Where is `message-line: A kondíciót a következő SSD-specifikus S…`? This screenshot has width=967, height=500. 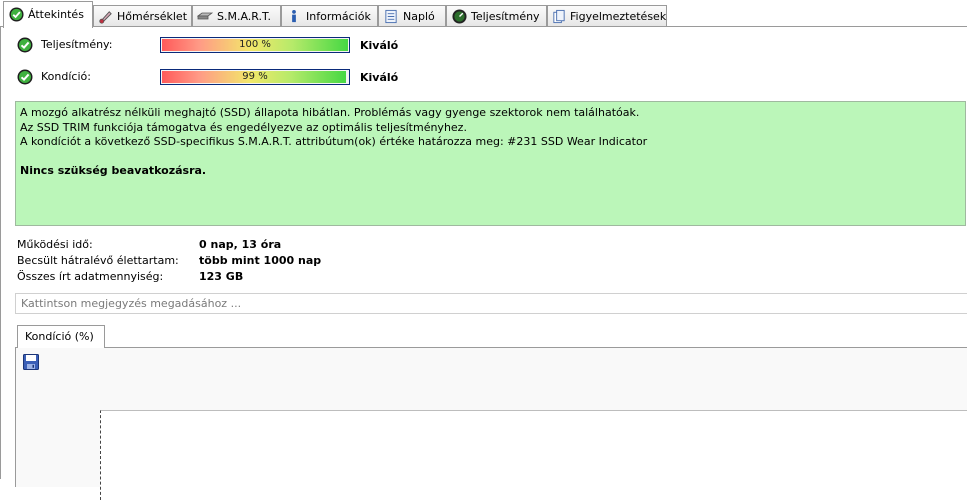 message-line: A kondíciót a következő SSD-specifikus S… is located at coordinates (334, 141).